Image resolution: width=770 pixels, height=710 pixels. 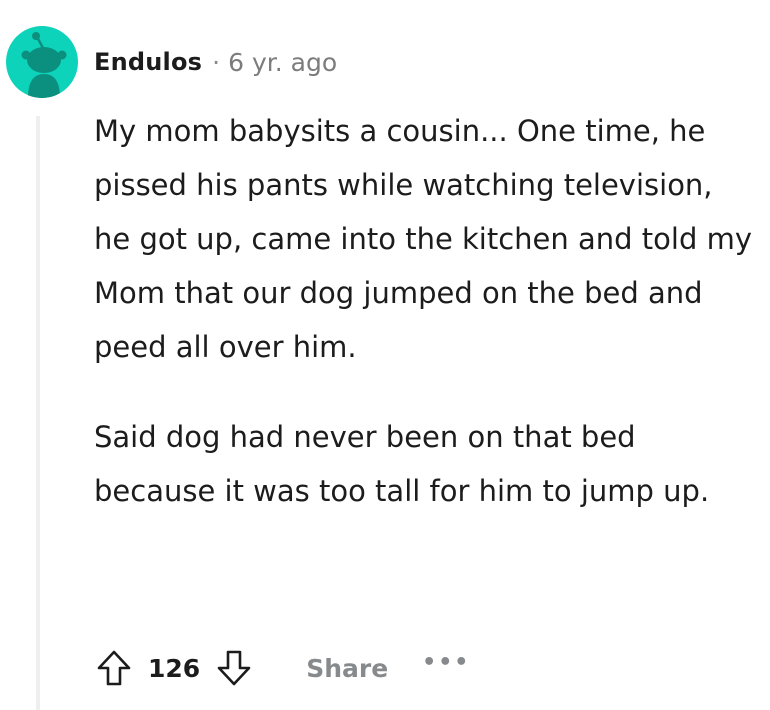 What do you see at coordinates (446, 662) in the screenshot?
I see `more-options-icon: •••` at bounding box center [446, 662].